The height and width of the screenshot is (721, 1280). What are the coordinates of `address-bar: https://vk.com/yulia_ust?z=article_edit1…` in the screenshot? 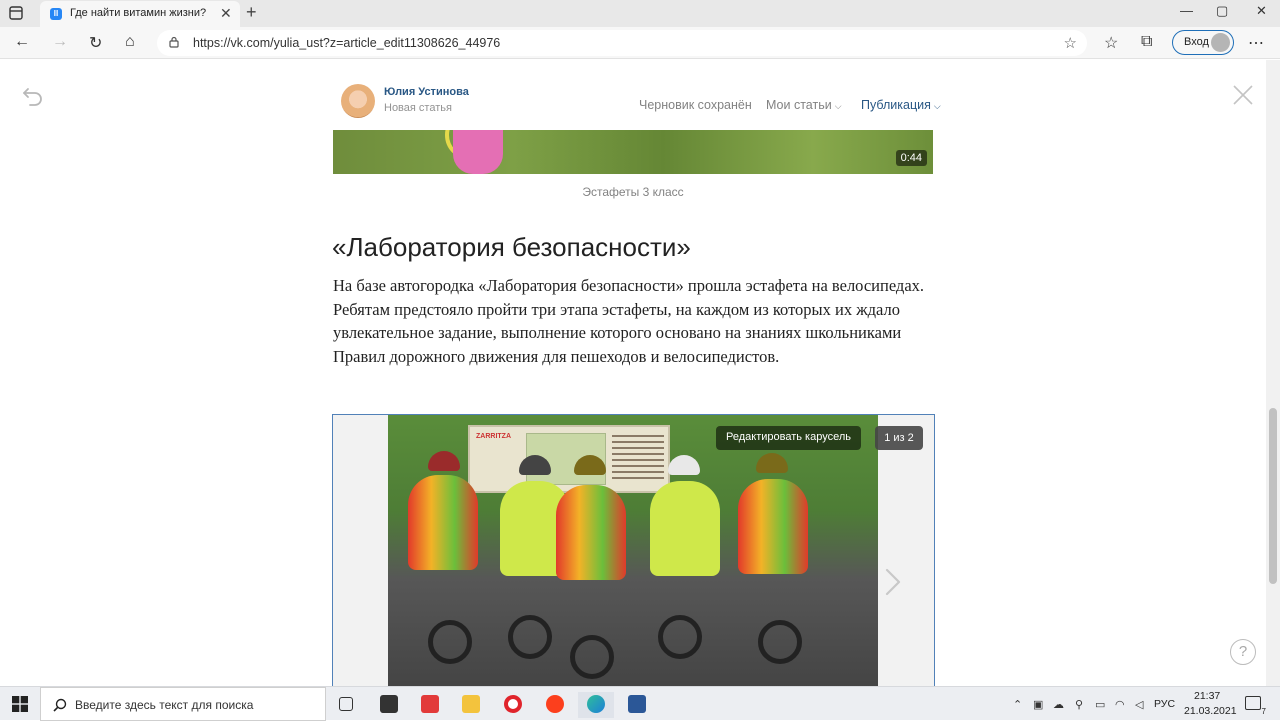 It's located at (622, 43).